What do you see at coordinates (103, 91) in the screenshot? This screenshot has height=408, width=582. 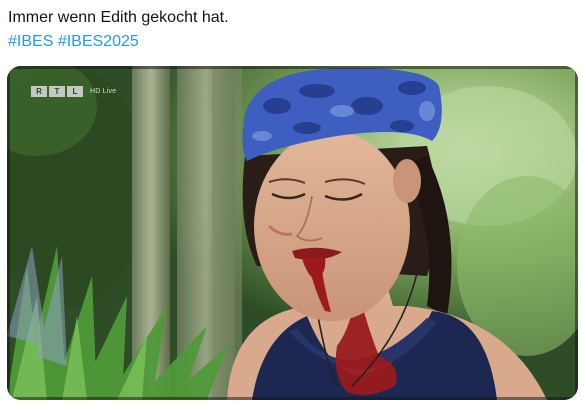 I see `hd-live-badge: HD Live` at bounding box center [103, 91].